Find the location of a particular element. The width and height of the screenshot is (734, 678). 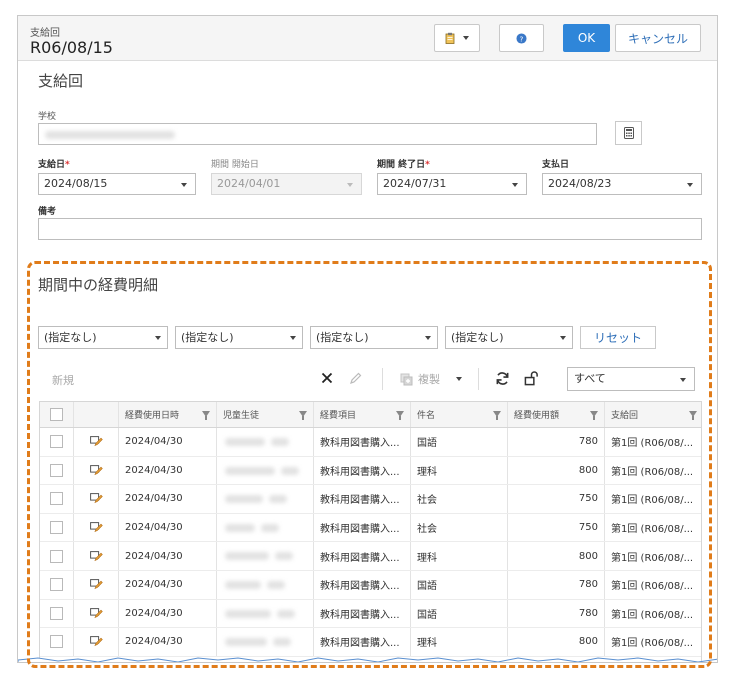

period-start-value: 2024/04/01 is located at coordinates (249, 183).